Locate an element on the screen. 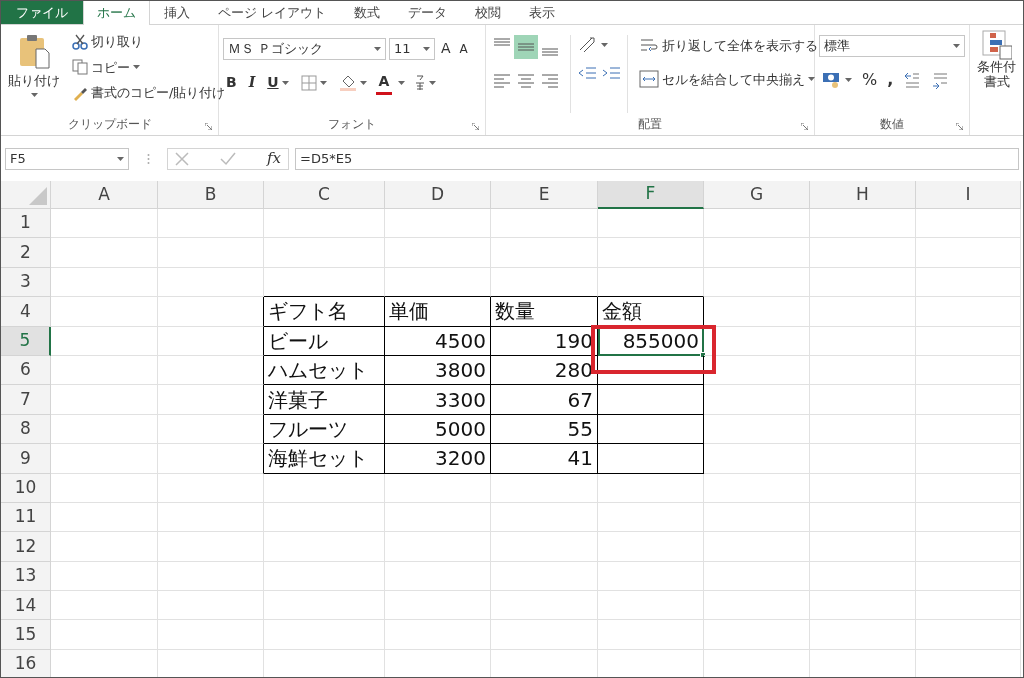 The width and height of the screenshot is (1024, 678). row-header: 3 is located at coordinates (26, 282).